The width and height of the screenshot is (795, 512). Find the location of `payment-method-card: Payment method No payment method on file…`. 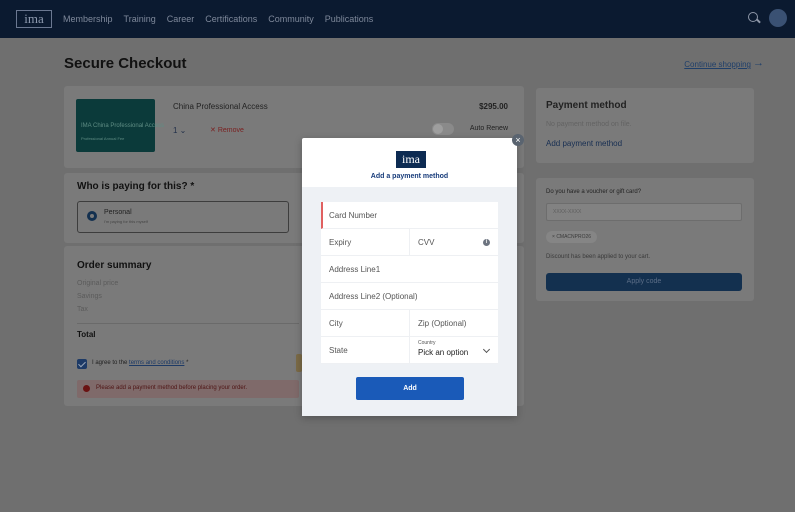

payment-method-card: Payment method No payment method on file… is located at coordinates (645, 125).